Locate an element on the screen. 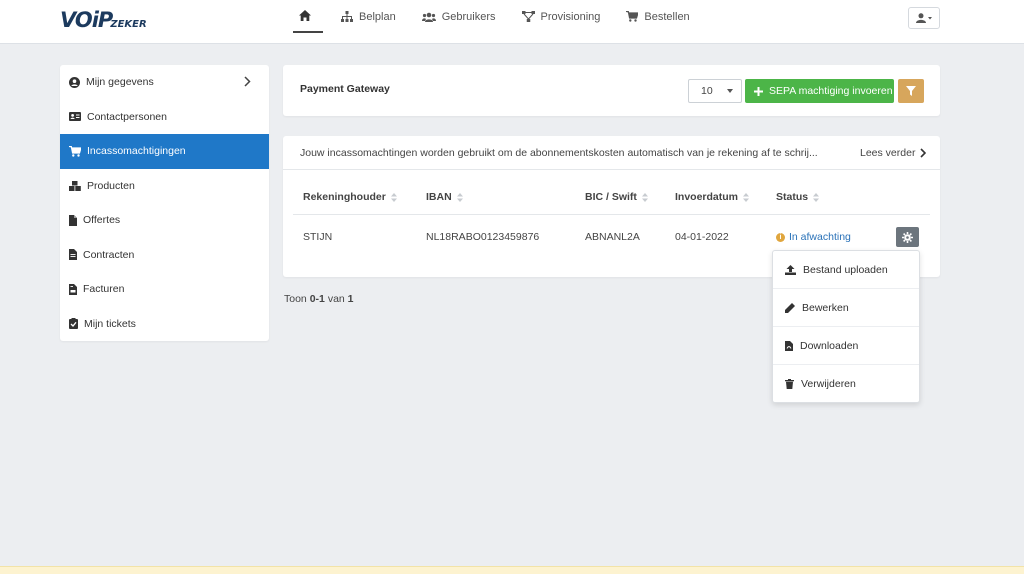  user-icon is located at coordinates (924, 18).